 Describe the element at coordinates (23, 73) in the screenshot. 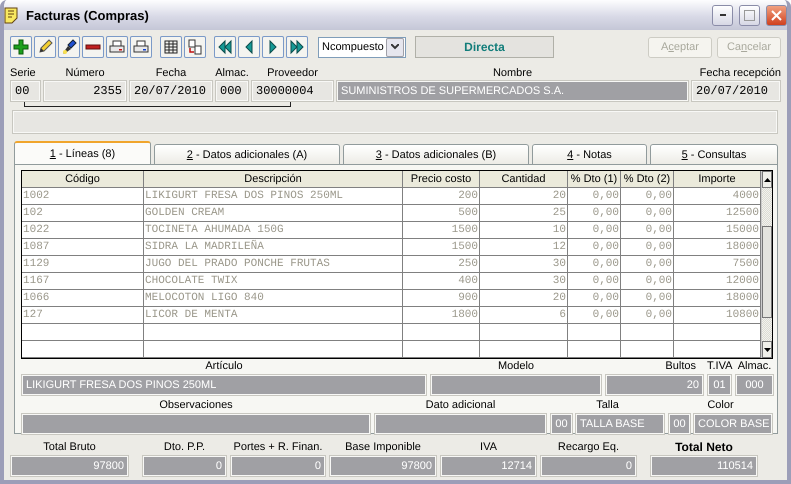

I see `field-label: Serie` at that location.